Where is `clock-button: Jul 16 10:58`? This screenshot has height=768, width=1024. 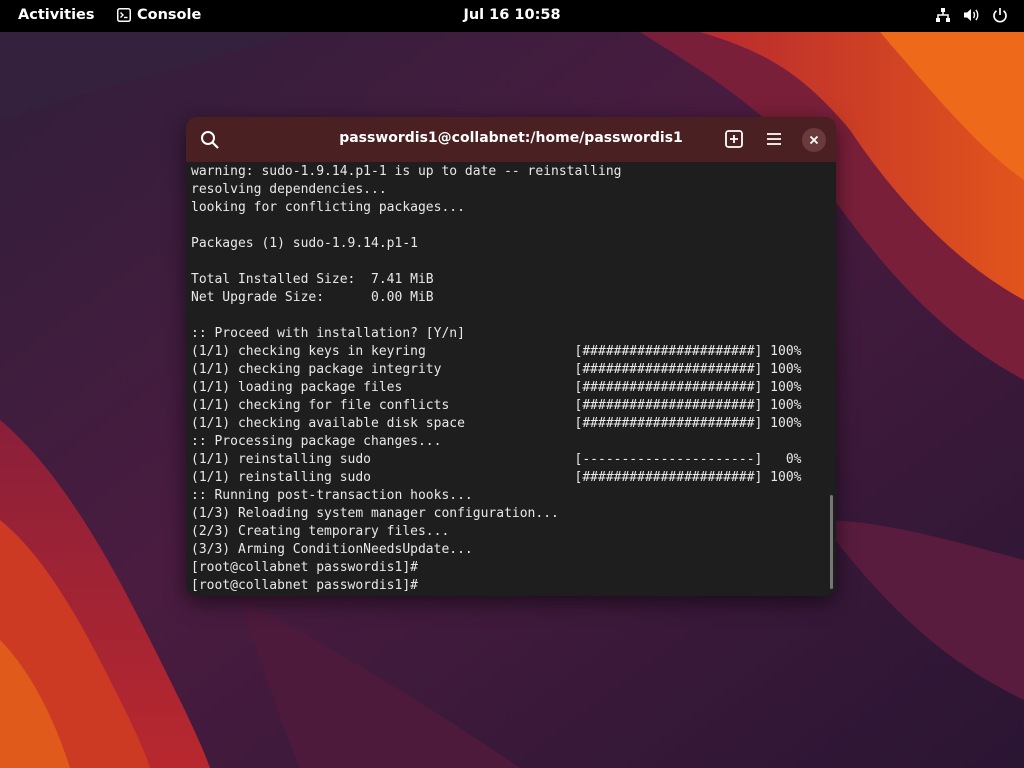
clock-button: Jul 16 10:58 is located at coordinates (511, 15).